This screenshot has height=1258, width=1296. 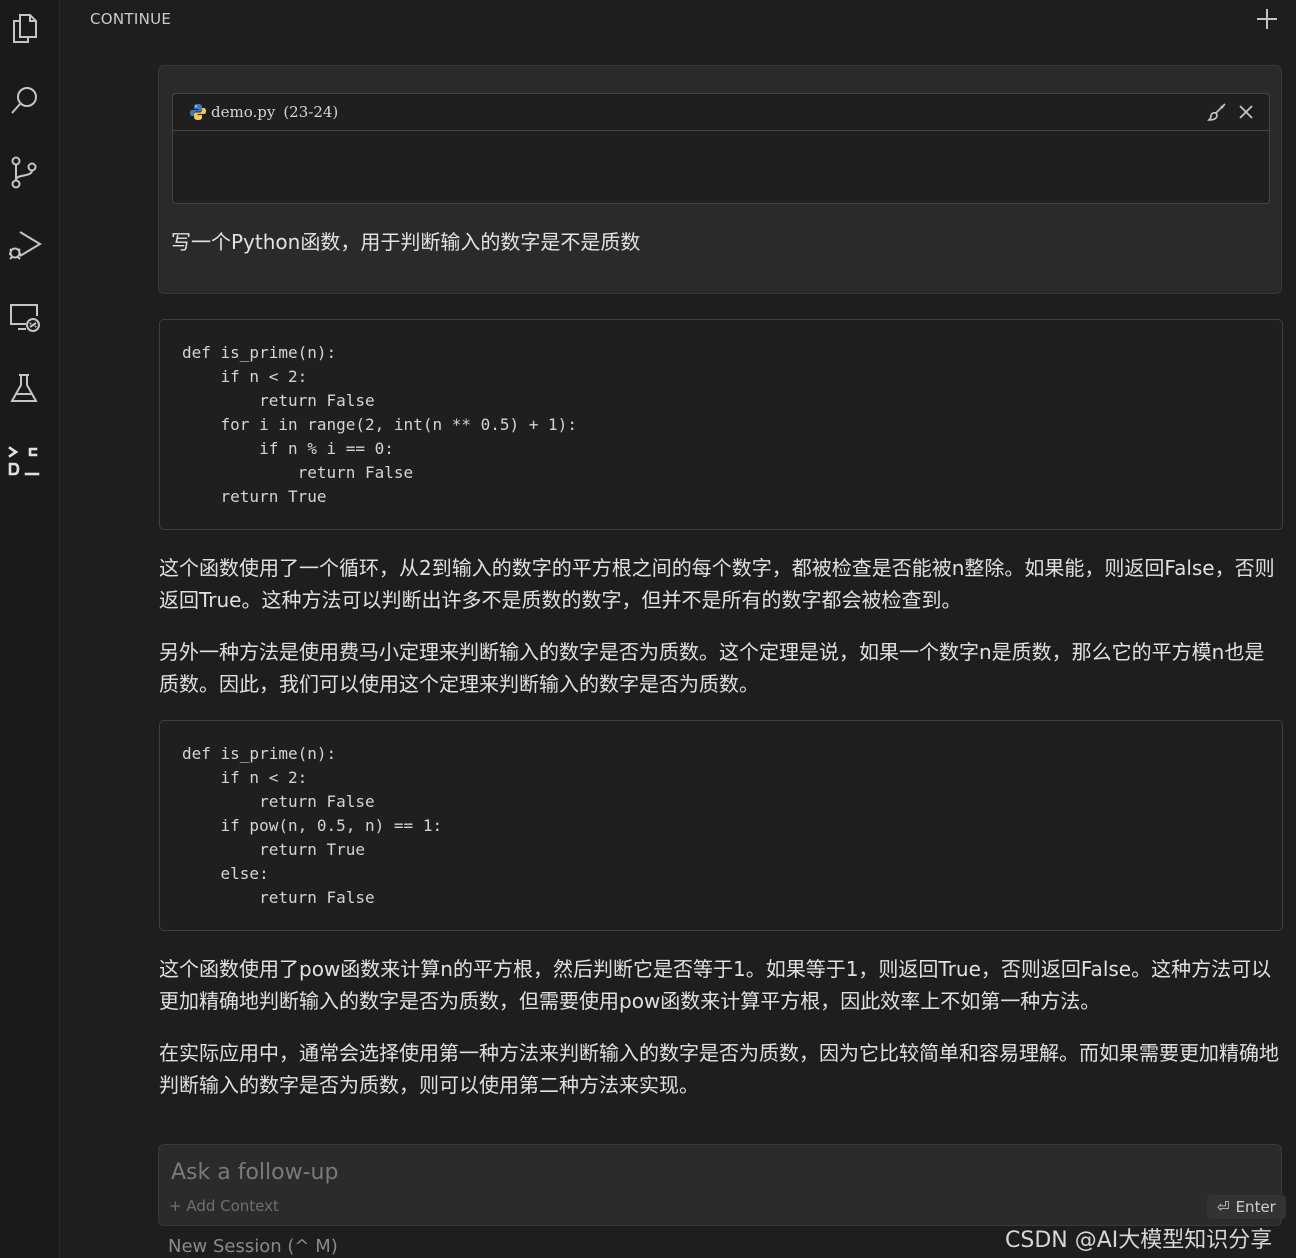 I want to click on new-chat-plus-icon, so click(x=1267, y=19).